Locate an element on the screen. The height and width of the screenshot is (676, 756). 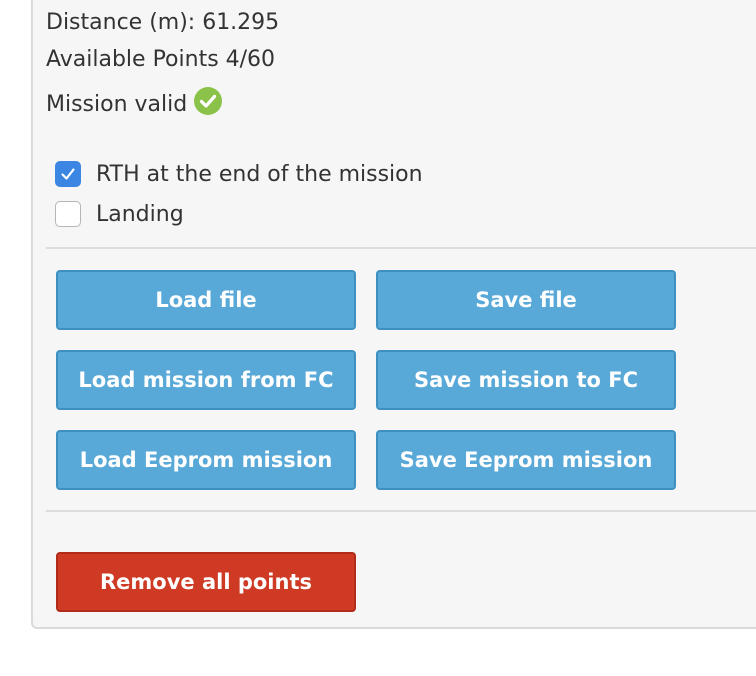
mission-status-row: Mission valid is located at coordinates (134, 102).